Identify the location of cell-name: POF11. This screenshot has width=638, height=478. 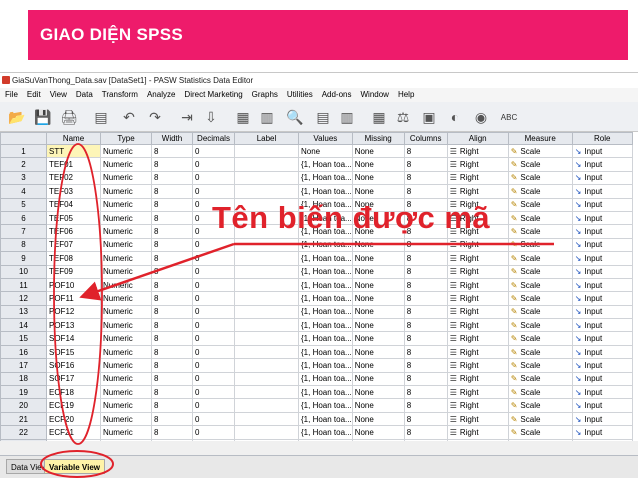
(73, 298).